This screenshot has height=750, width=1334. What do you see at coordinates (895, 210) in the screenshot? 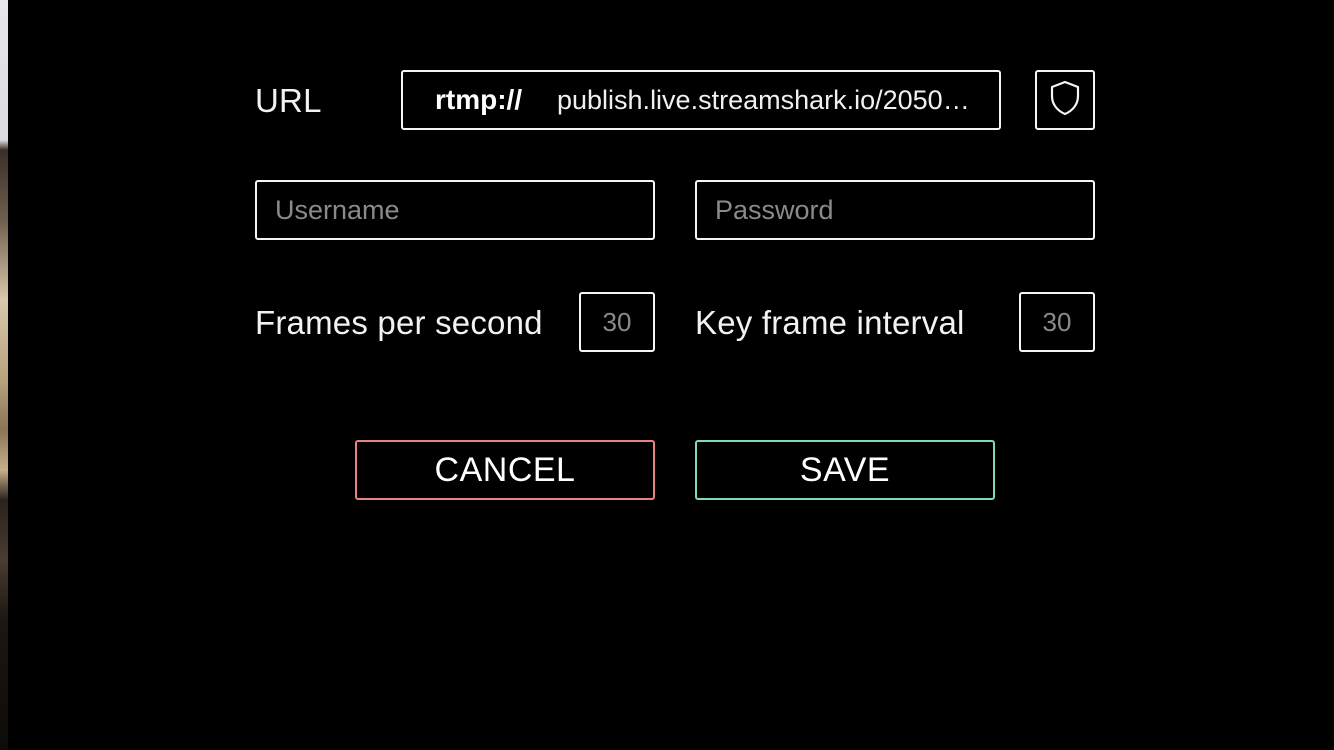
I see `password-input` at bounding box center [895, 210].